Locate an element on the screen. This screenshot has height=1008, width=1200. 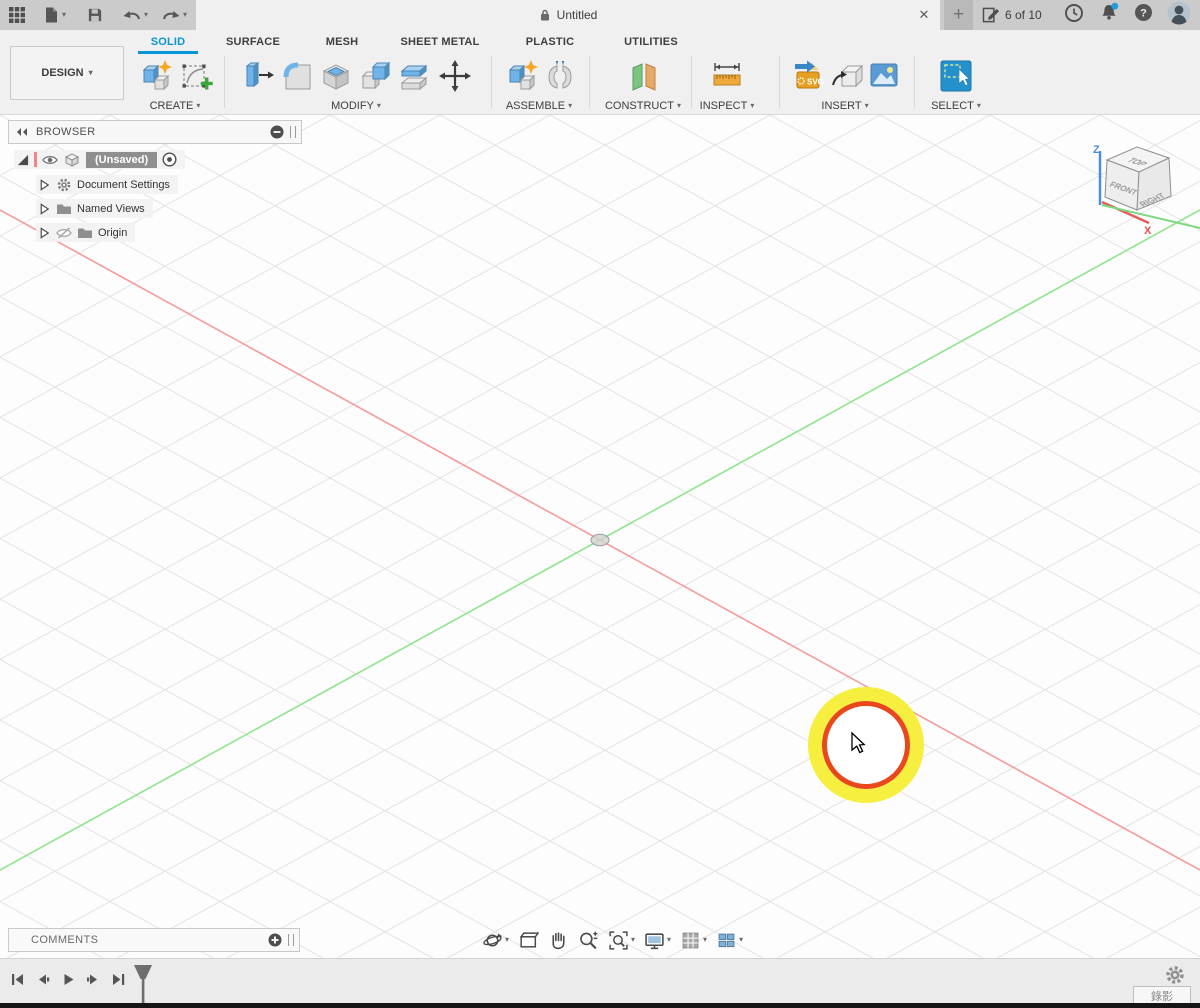
help-button: ? is located at coordinates (1143, 15).